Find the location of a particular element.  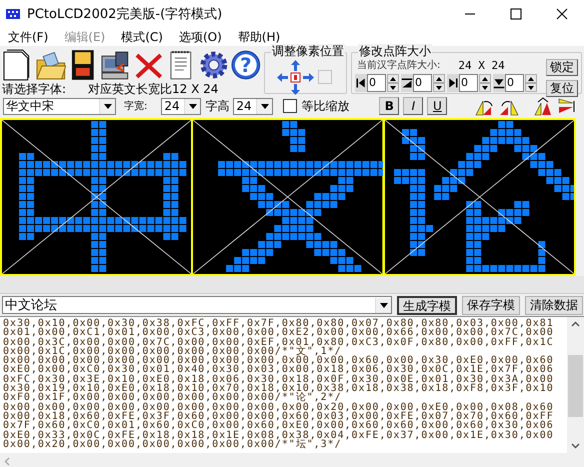

reset-button: 复位 is located at coordinates (562, 88).